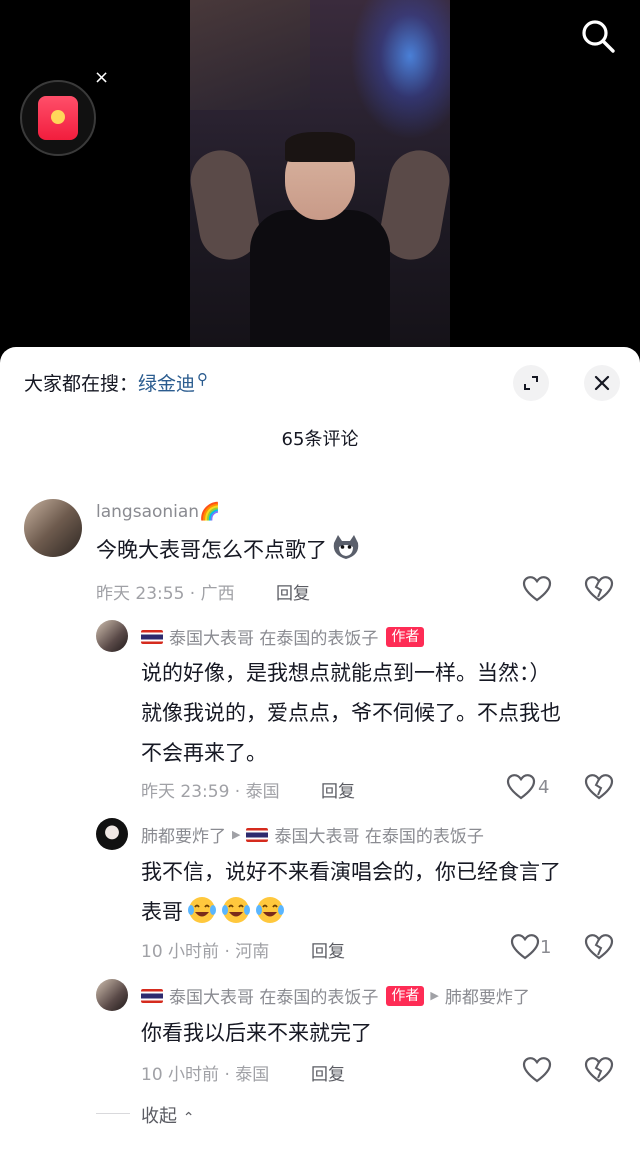  I want to click on video-frame, so click(320, 175).